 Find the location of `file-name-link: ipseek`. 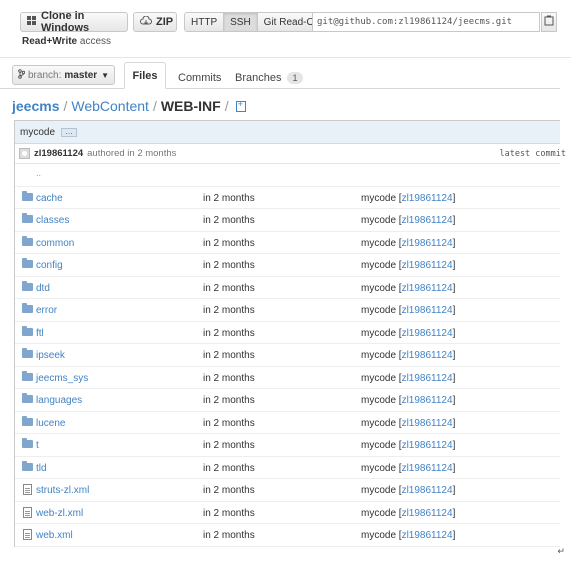

file-name-link: ipseek is located at coordinates (50, 355).